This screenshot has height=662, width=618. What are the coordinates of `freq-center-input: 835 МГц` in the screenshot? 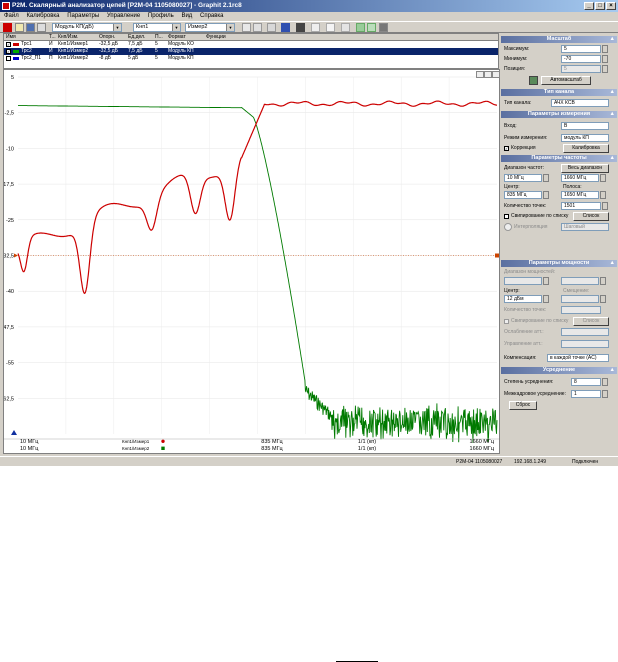 It's located at (523, 195).